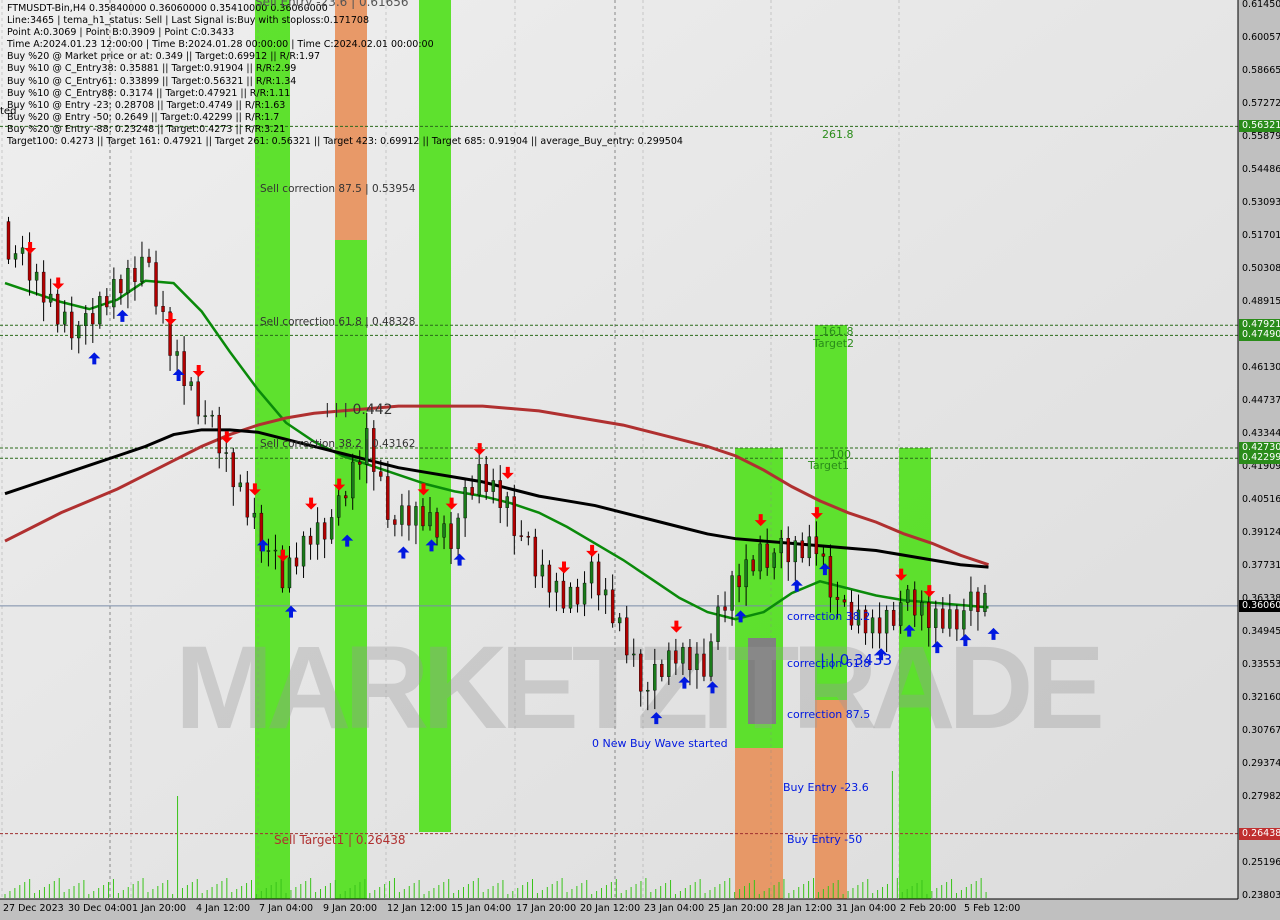 This screenshot has height=920, width=1280. What do you see at coordinates (834, 343) in the screenshot?
I see `target2-label: Target2` at bounding box center [834, 343].